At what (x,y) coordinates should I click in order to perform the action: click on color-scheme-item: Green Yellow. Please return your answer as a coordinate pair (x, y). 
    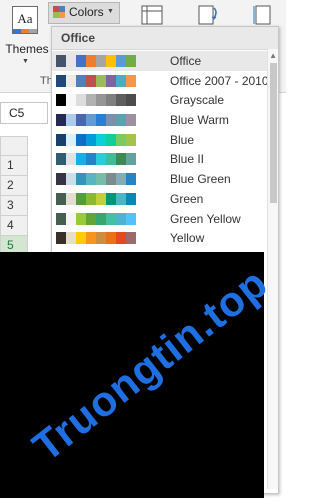
    Looking at the image, I should click on (165, 219).